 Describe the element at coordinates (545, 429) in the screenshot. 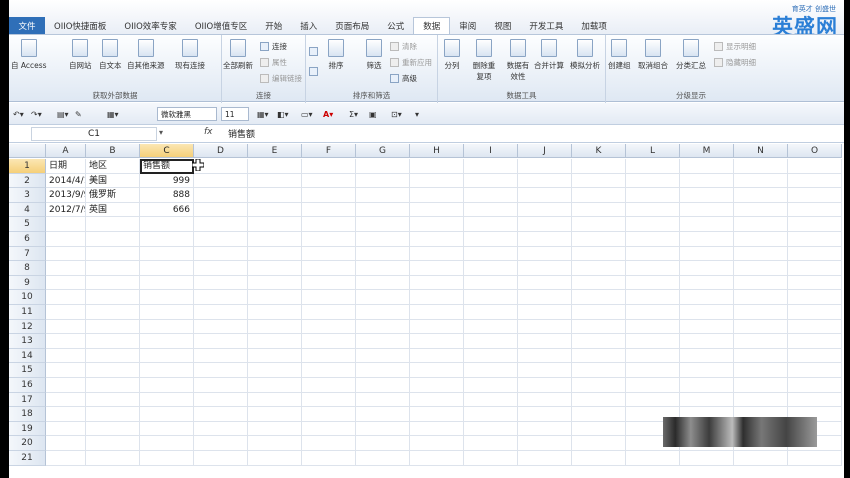

I see `cell-J19` at that location.